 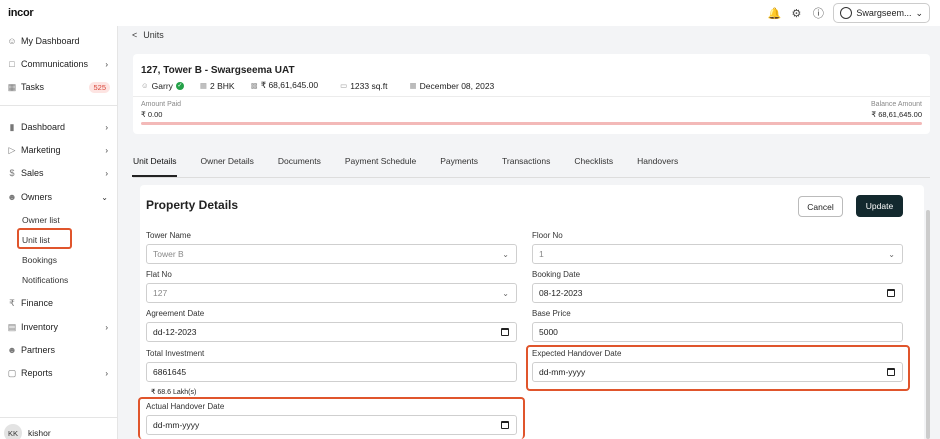 What do you see at coordinates (59, 373) in the screenshot?
I see `sidebar-item-reports: ▢ Reports ›` at bounding box center [59, 373].